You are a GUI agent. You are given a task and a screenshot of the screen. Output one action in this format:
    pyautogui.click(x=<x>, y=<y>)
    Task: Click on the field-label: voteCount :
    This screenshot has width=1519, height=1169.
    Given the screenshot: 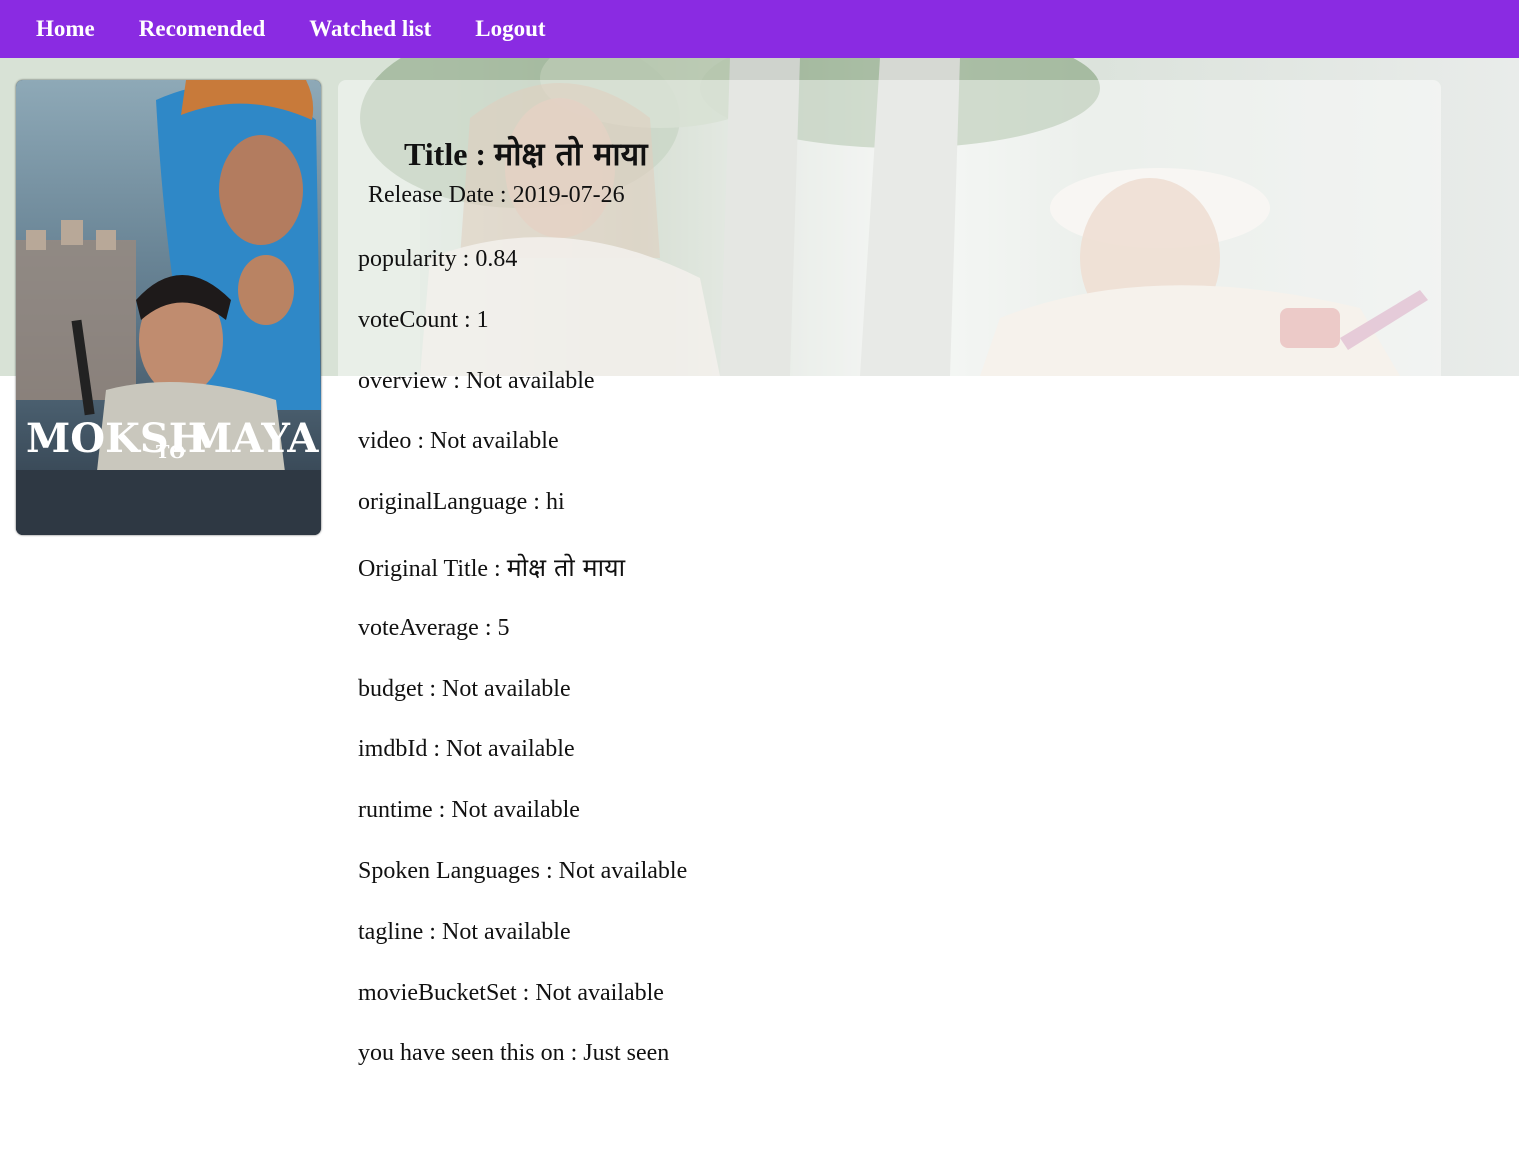 What is the action you would take?
    pyautogui.click(x=414, y=320)
    